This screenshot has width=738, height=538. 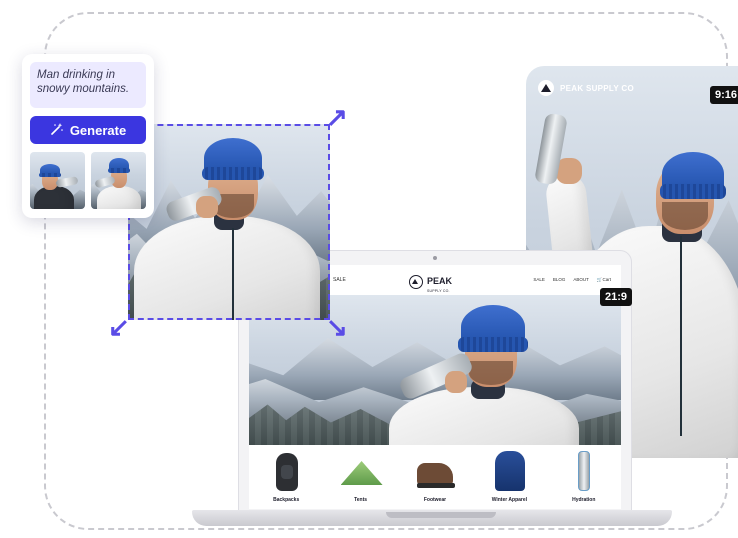 I want to click on ratio-badge-9-16: 9:16, so click(x=724, y=95).